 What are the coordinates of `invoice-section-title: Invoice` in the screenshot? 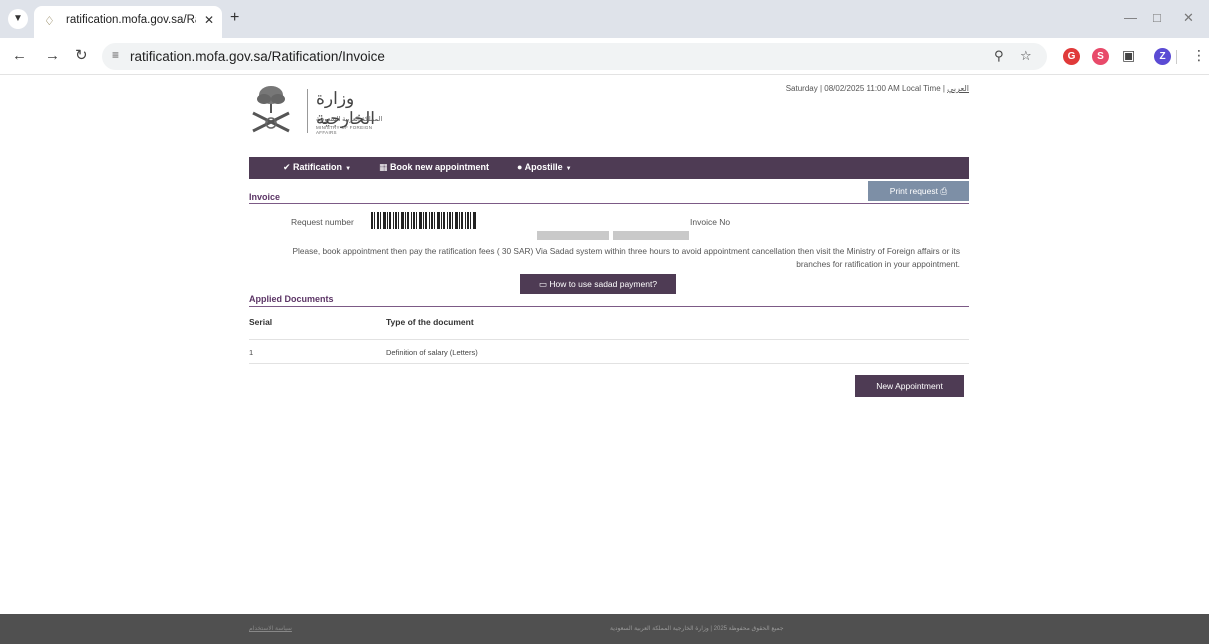 It's located at (265, 197).